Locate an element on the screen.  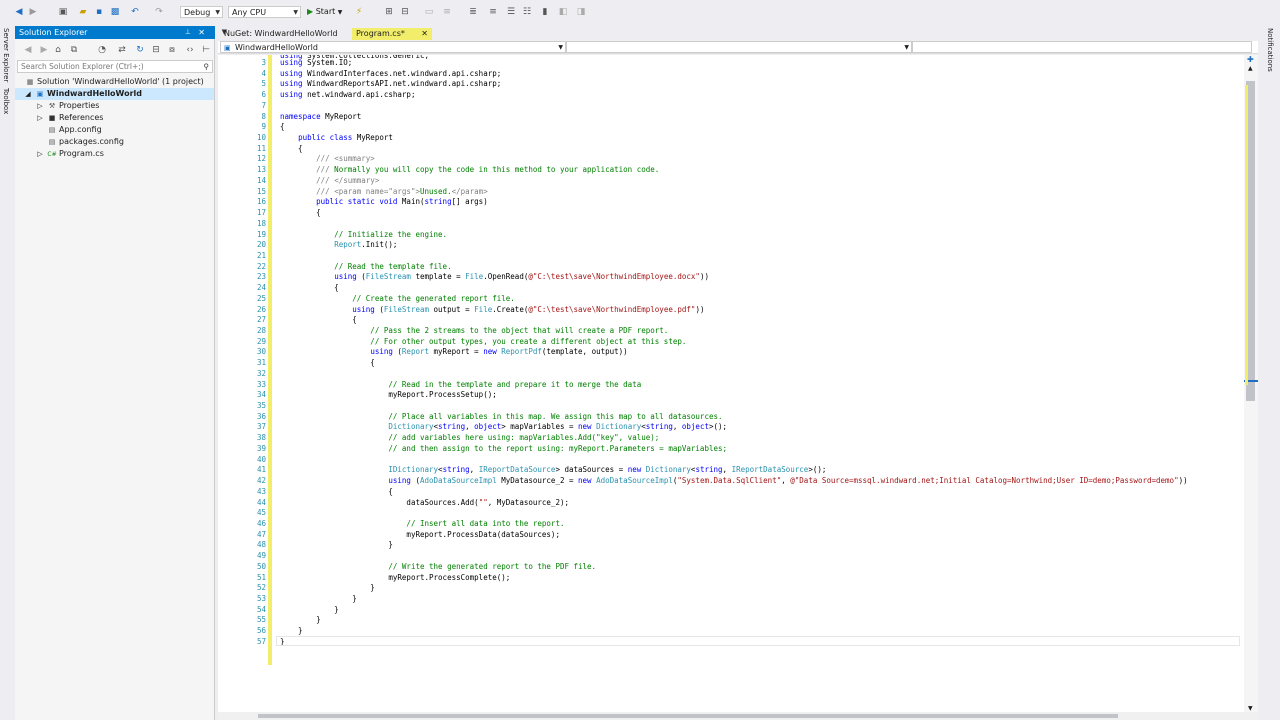
line-number: 56 is located at coordinates (261, 631).